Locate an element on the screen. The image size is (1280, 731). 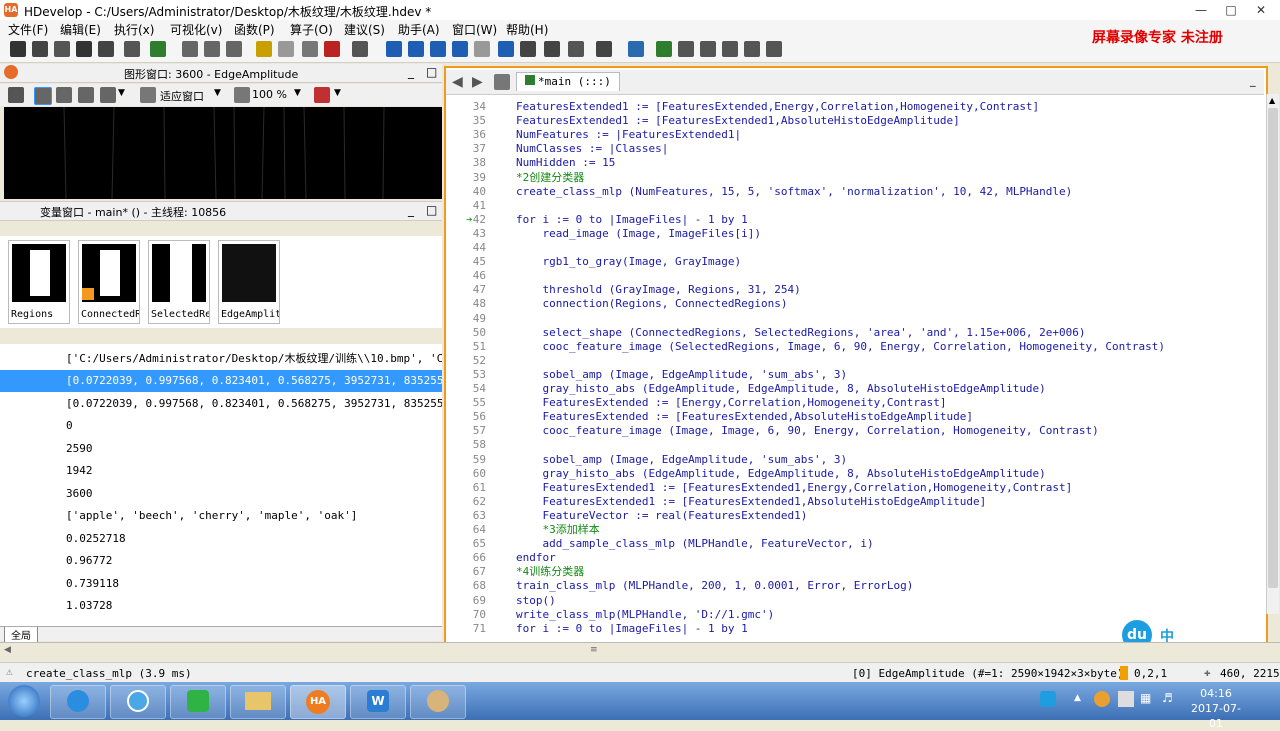
code-line: 38 NumHidden := 15 is located at coordinates (855, 163).